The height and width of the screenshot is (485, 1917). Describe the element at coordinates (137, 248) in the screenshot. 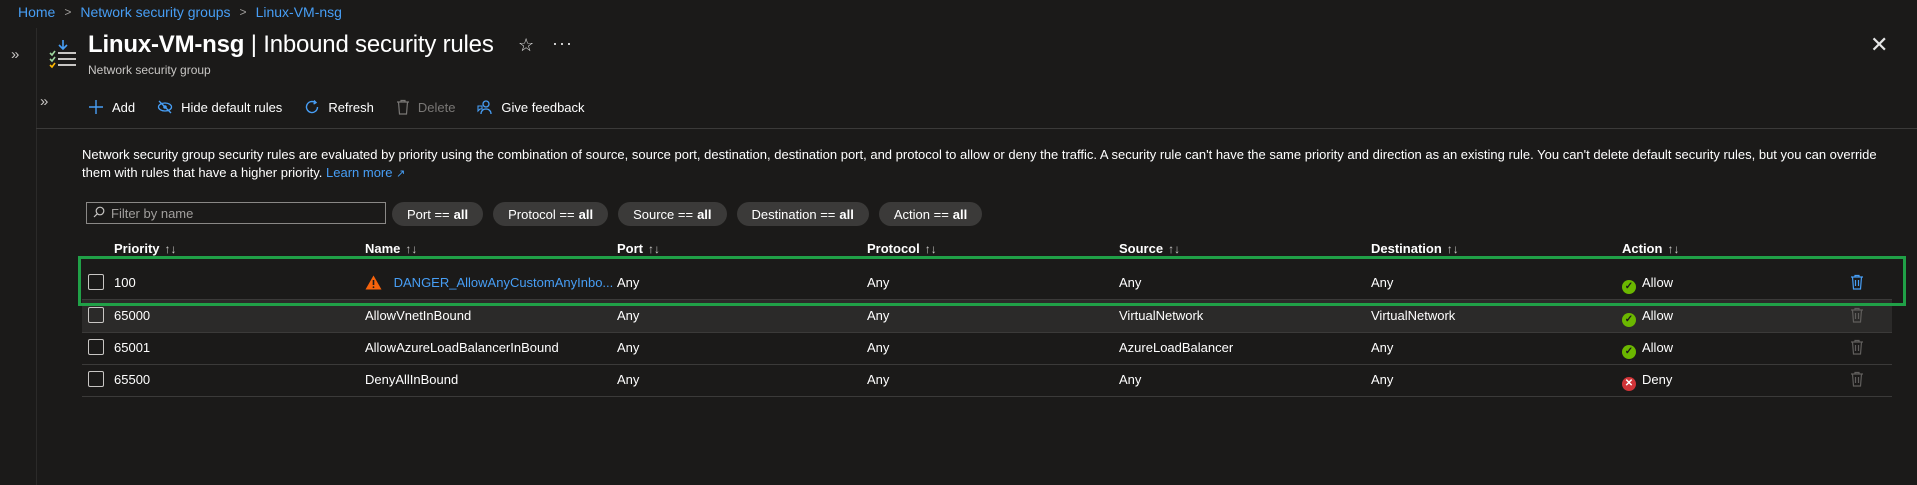

I see `column-label: Priority` at that location.